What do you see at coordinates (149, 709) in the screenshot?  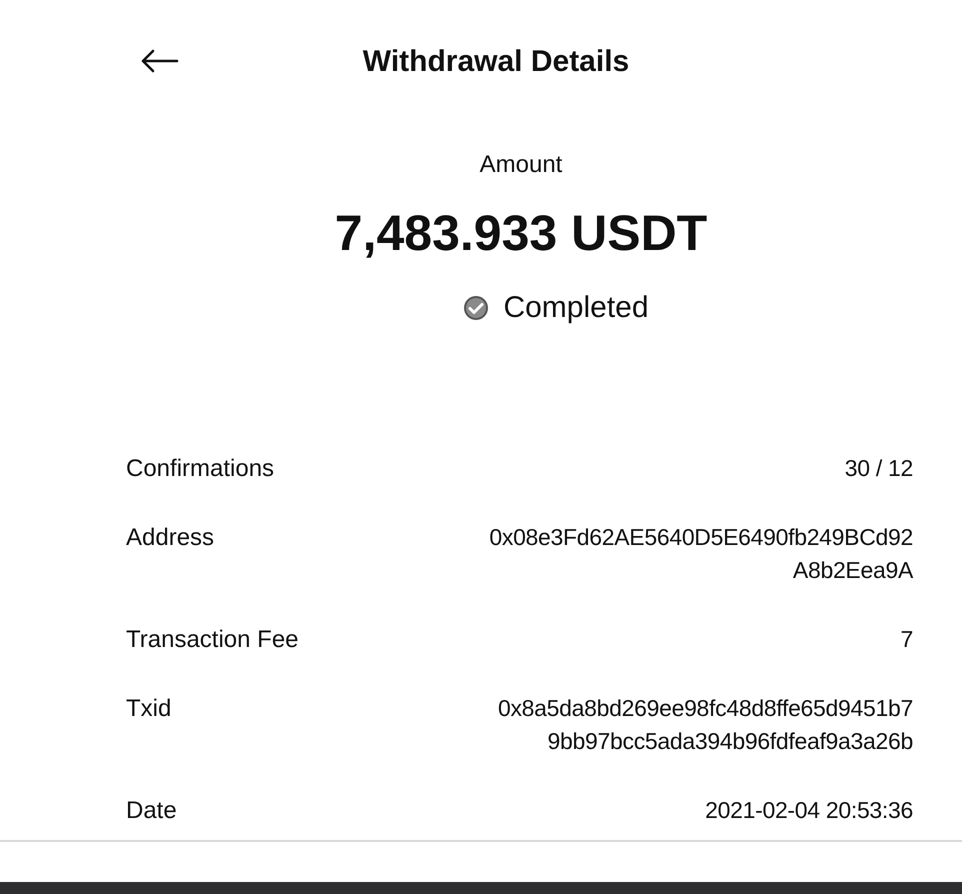 I see `detail-label: Txid` at bounding box center [149, 709].